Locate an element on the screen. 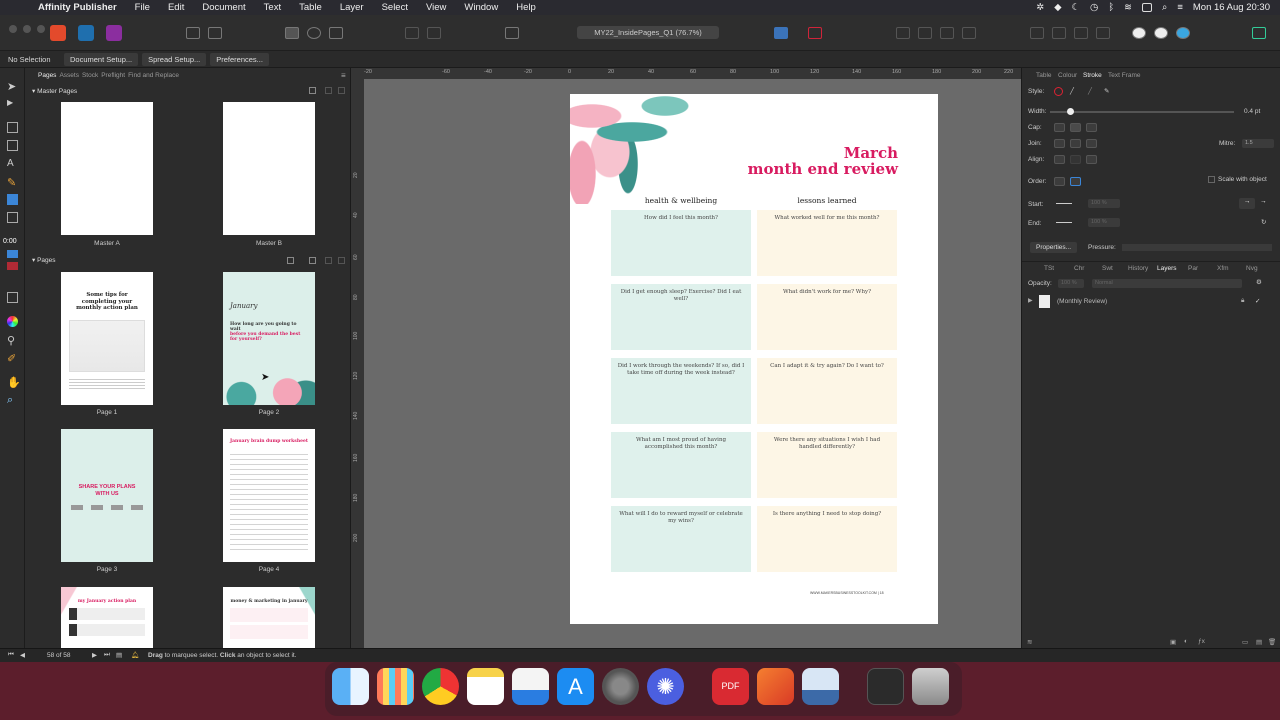 The height and width of the screenshot is (720, 1280). lock-icon: 🔒︎ is located at coordinates (1242, 301).